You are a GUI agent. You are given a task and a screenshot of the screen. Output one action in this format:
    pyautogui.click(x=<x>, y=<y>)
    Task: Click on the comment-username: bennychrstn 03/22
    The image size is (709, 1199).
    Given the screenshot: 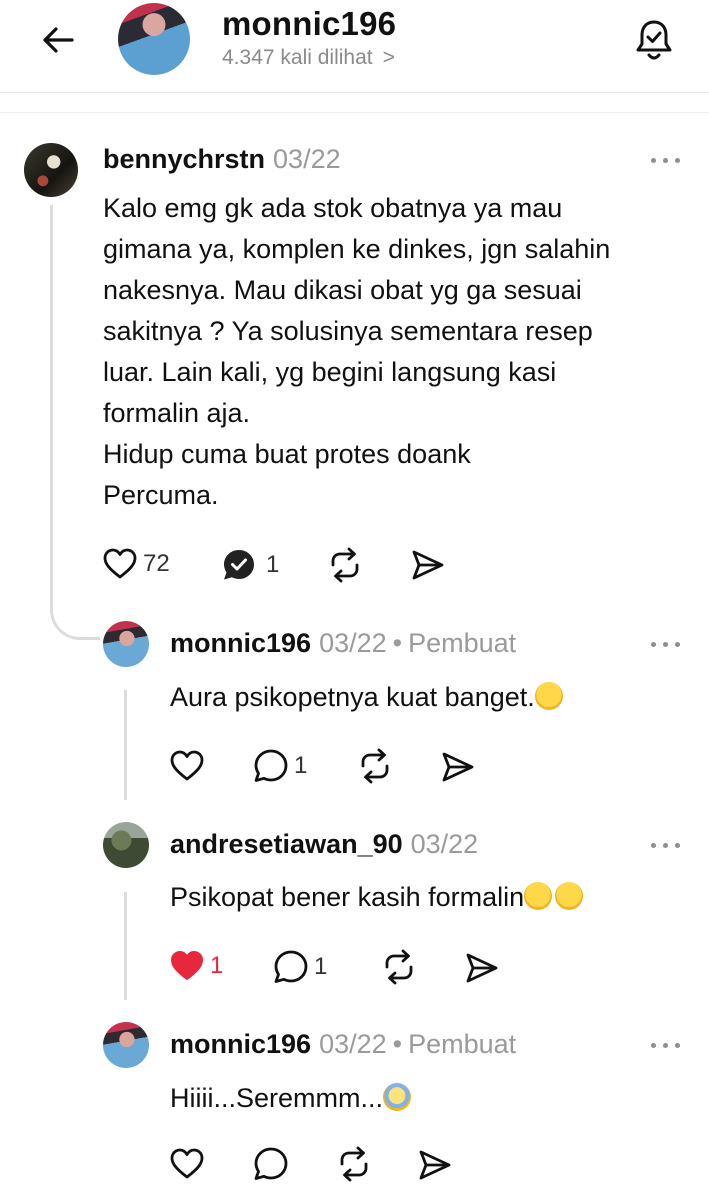 What is the action you would take?
    pyautogui.click(x=222, y=159)
    